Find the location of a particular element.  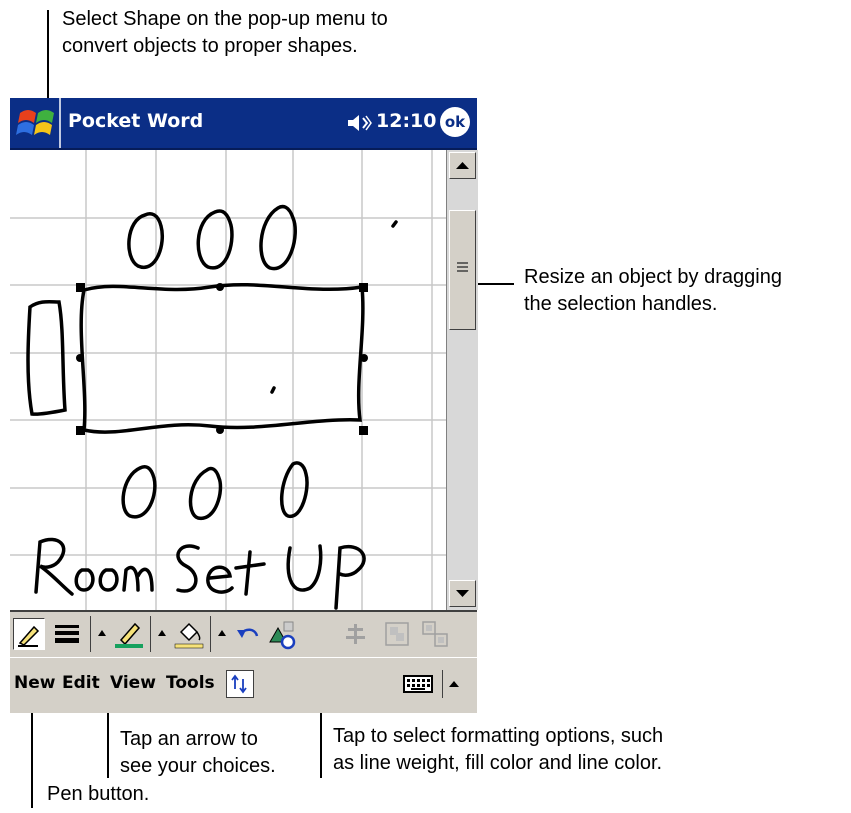

vertical-scrollbar is located at coordinates (462, 380).